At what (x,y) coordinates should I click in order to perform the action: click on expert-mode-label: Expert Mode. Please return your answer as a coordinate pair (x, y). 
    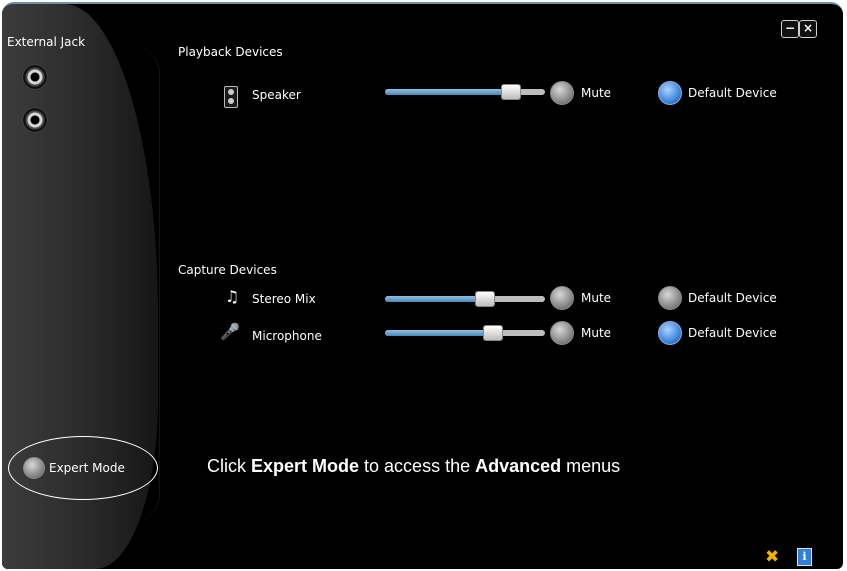
    Looking at the image, I should click on (87, 468).